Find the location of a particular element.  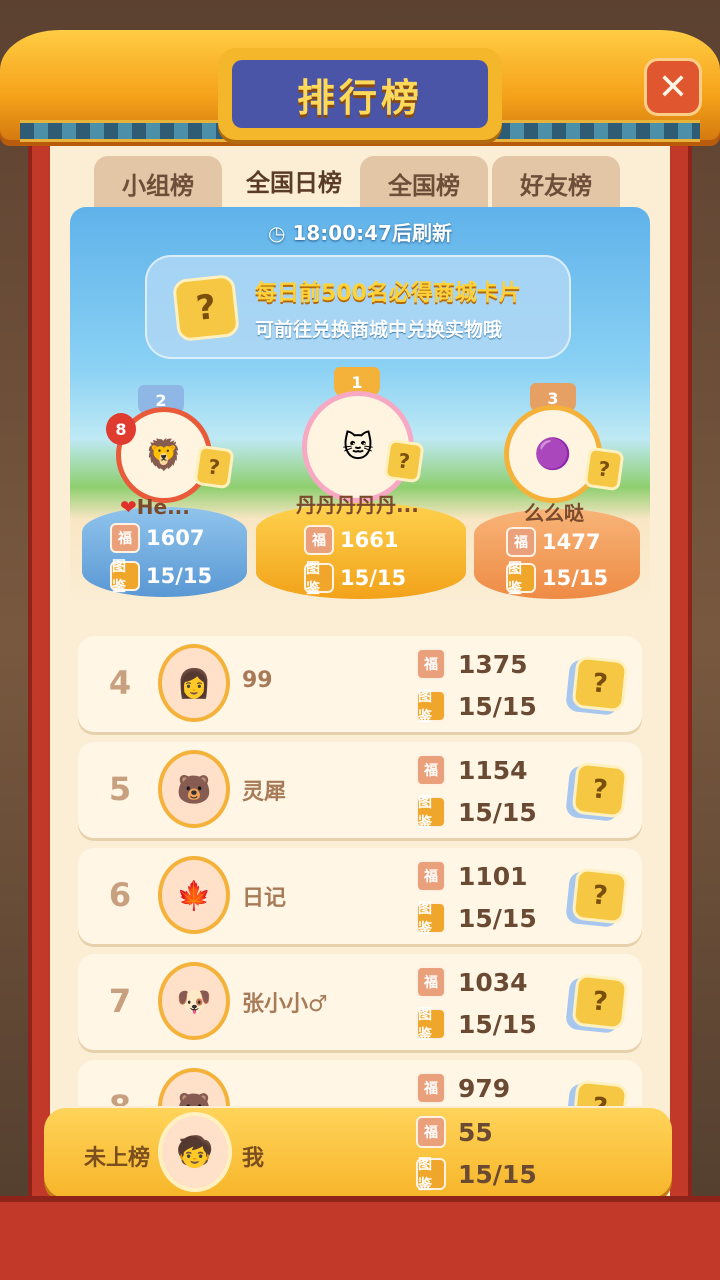

list-item: 4 👩 99 福 1375 图鉴 15/15 ? is located at coordinates (360, 684).